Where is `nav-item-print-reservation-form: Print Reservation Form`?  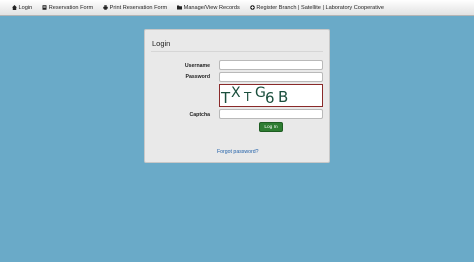 nav-item-print-reservation-form: Print Reservation Form is located at coordinates (135, 8).